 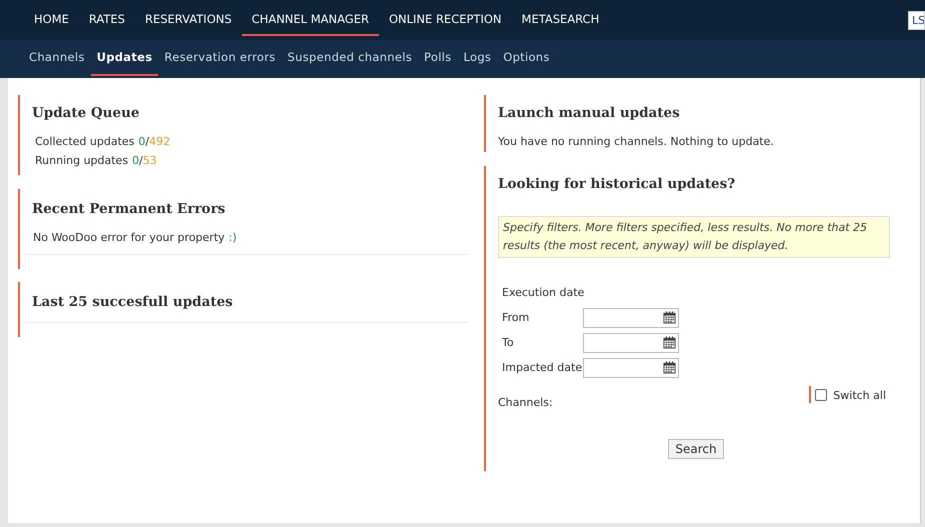 What do you see at coordinates (86, 113) in the screenshot?
I see `section-title: Update Queue` at bounding box center [86, 113].